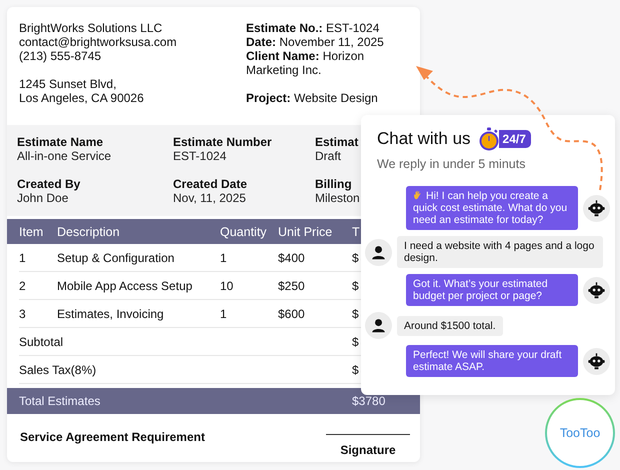 The width and height of the screenshot is (620, 470). What do you see at coordinates (60, 142) in the screenshot?
I see `field-label: Estimate Name` at bounding box center [60, 142].